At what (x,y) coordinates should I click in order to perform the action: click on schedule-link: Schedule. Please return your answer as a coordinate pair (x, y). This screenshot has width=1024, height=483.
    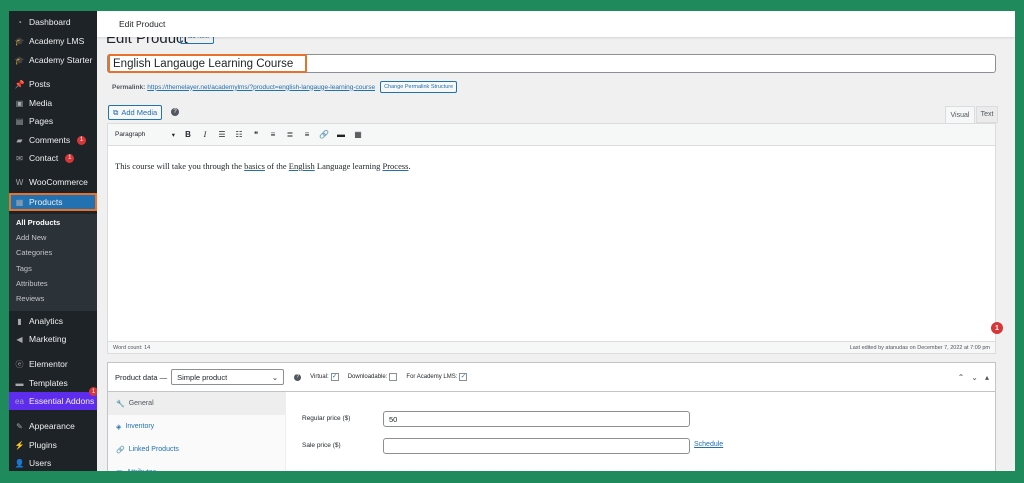
    Looking at the image, I should click on (708, 444).